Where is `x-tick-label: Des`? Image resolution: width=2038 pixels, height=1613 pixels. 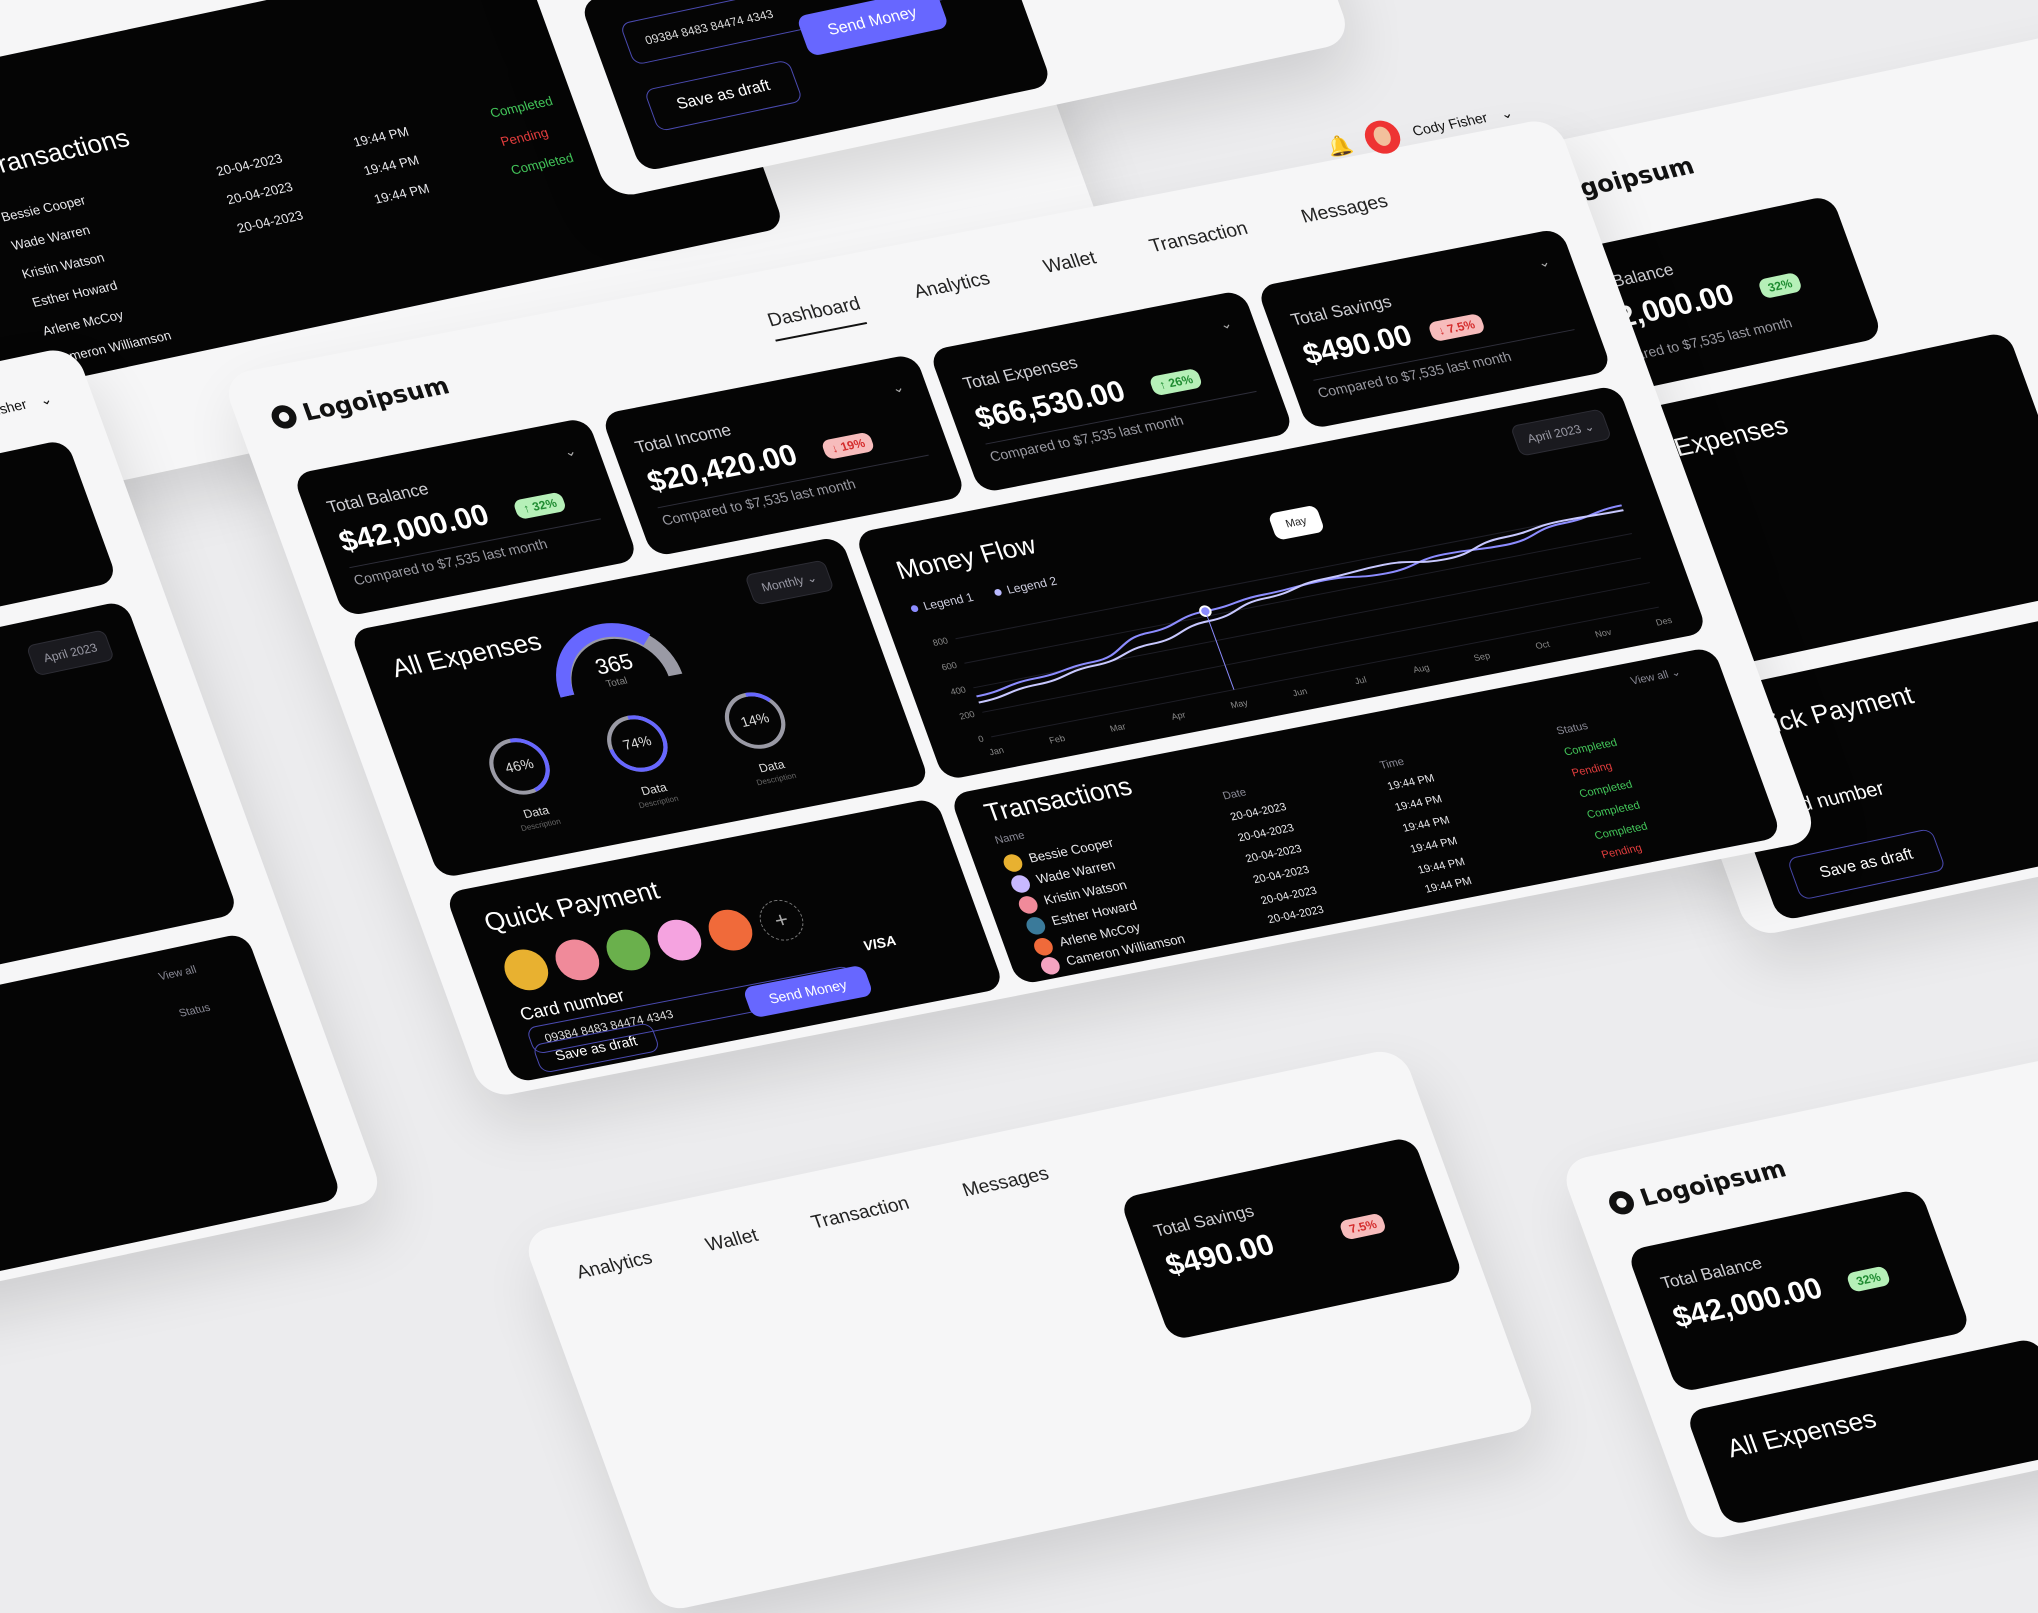 x-tick-label: Des is located at coordinates (1664, 621).